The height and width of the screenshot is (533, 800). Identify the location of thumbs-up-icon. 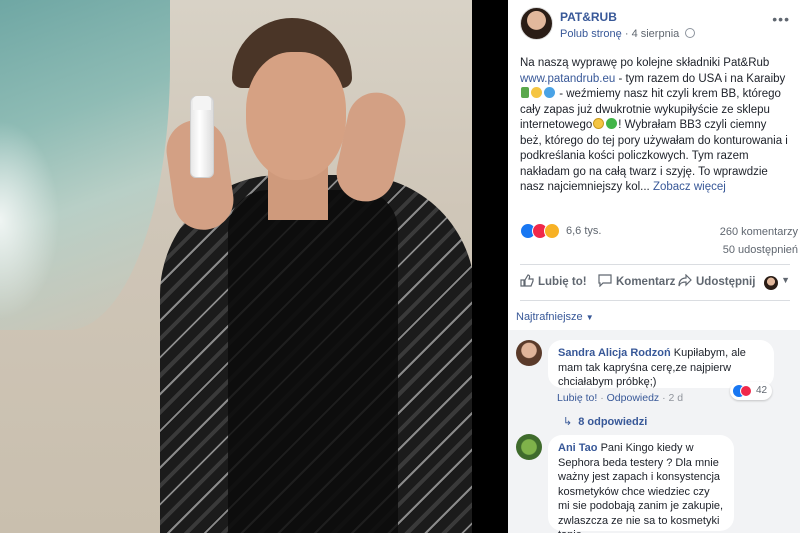
(527, 280).